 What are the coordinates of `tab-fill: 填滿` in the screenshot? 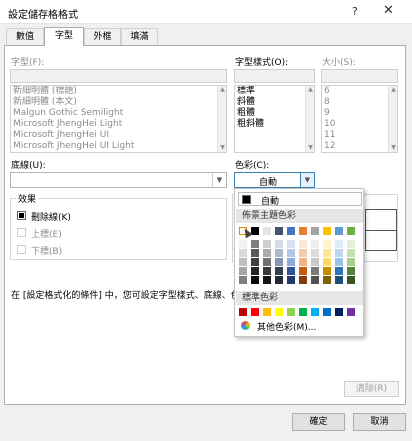 It's located at (139, 36).